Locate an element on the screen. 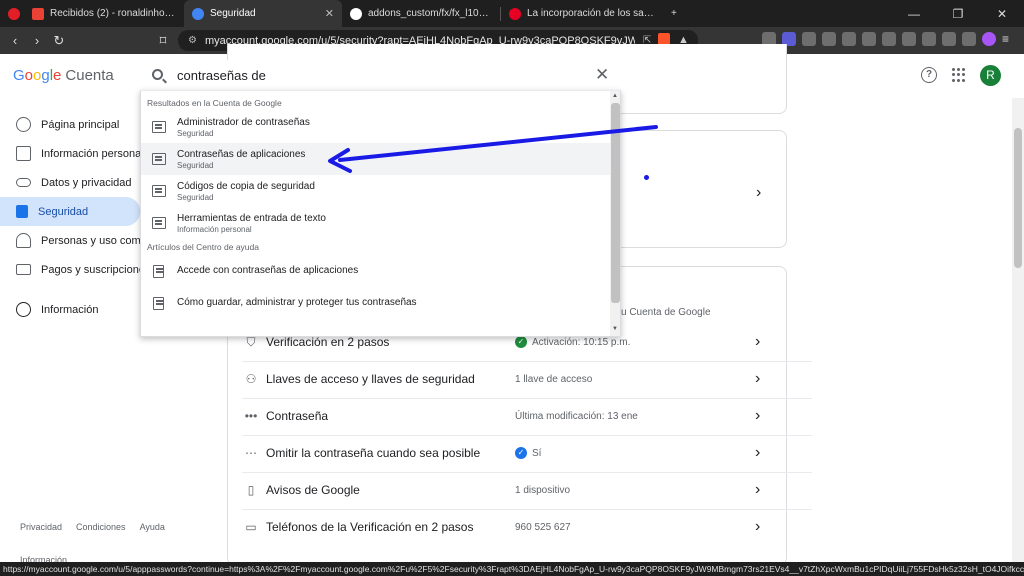  page-scrollbar is located at coordinates (1018, 330).